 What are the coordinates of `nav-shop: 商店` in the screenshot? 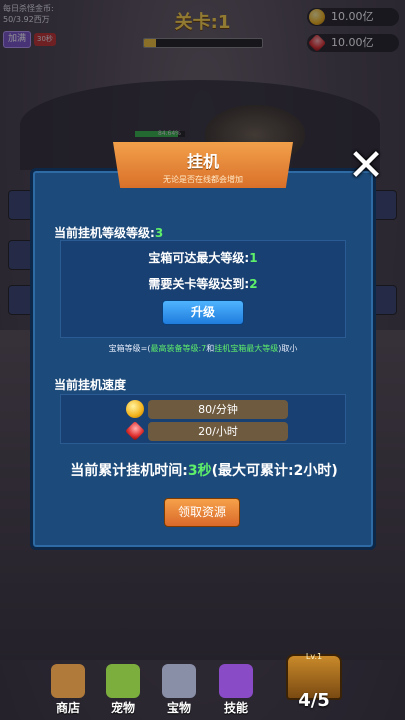 It's located at (68, 690).